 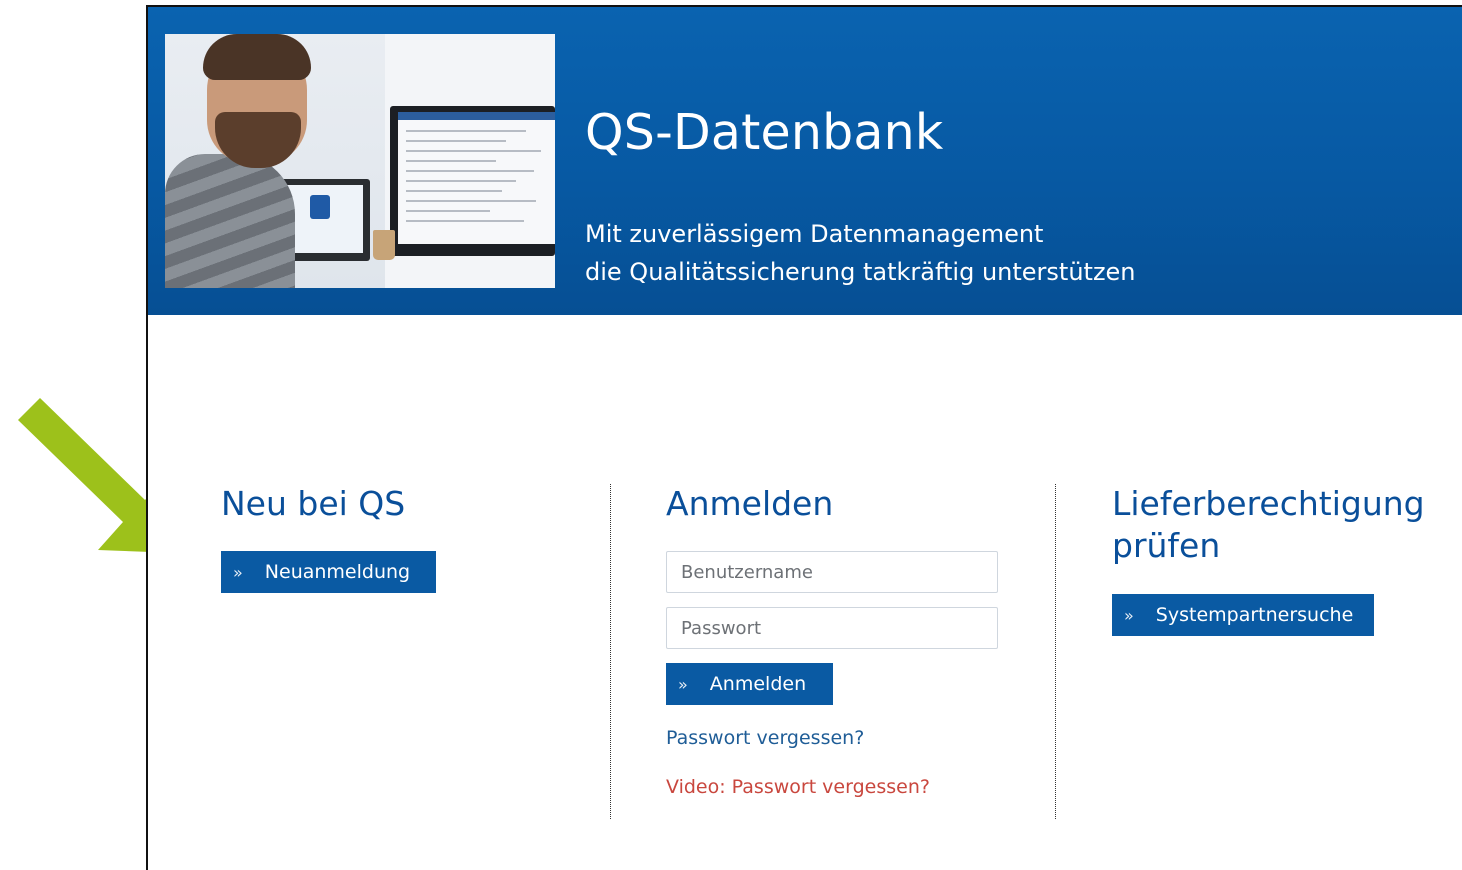 I want to click on monitor-illustration, so click(x=472, y=181).